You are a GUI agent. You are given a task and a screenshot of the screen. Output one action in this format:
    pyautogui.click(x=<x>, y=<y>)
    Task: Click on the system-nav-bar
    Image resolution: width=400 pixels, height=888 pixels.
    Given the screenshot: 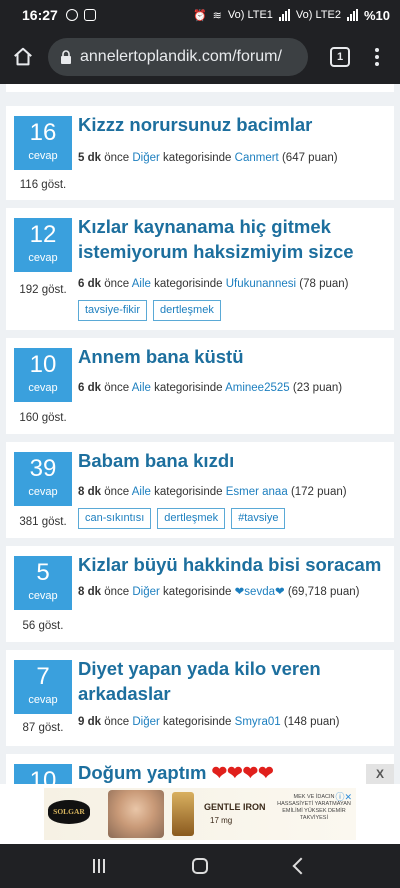 What is the action you would take?
    pyautogui.click(x=200, y=866)
    